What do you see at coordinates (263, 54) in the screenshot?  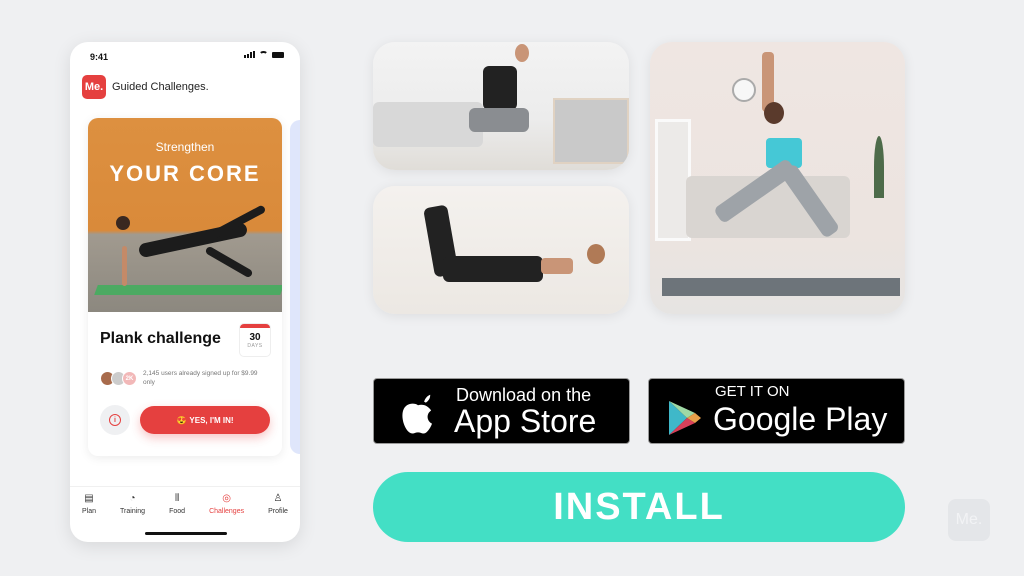 I see `wifi-icon` at bounding box center [263, 54].